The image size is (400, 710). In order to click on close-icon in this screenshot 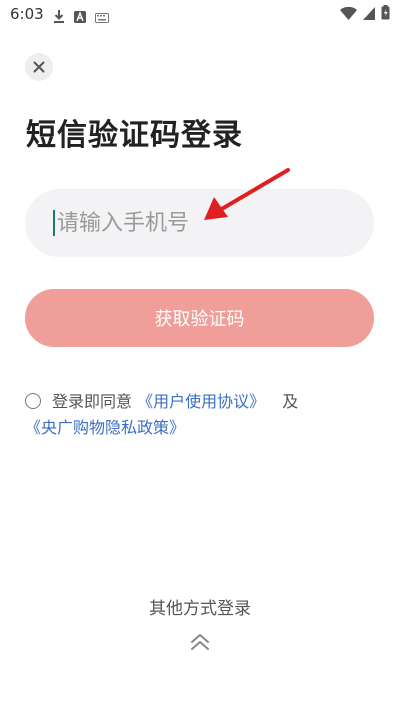, I will do `click(39, 67)`.